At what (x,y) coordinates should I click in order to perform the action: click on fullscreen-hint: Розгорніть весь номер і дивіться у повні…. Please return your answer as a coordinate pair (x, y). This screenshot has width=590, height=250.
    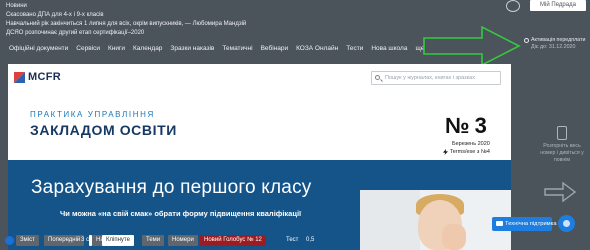
    Looking at the image, I should click on (562, 145).